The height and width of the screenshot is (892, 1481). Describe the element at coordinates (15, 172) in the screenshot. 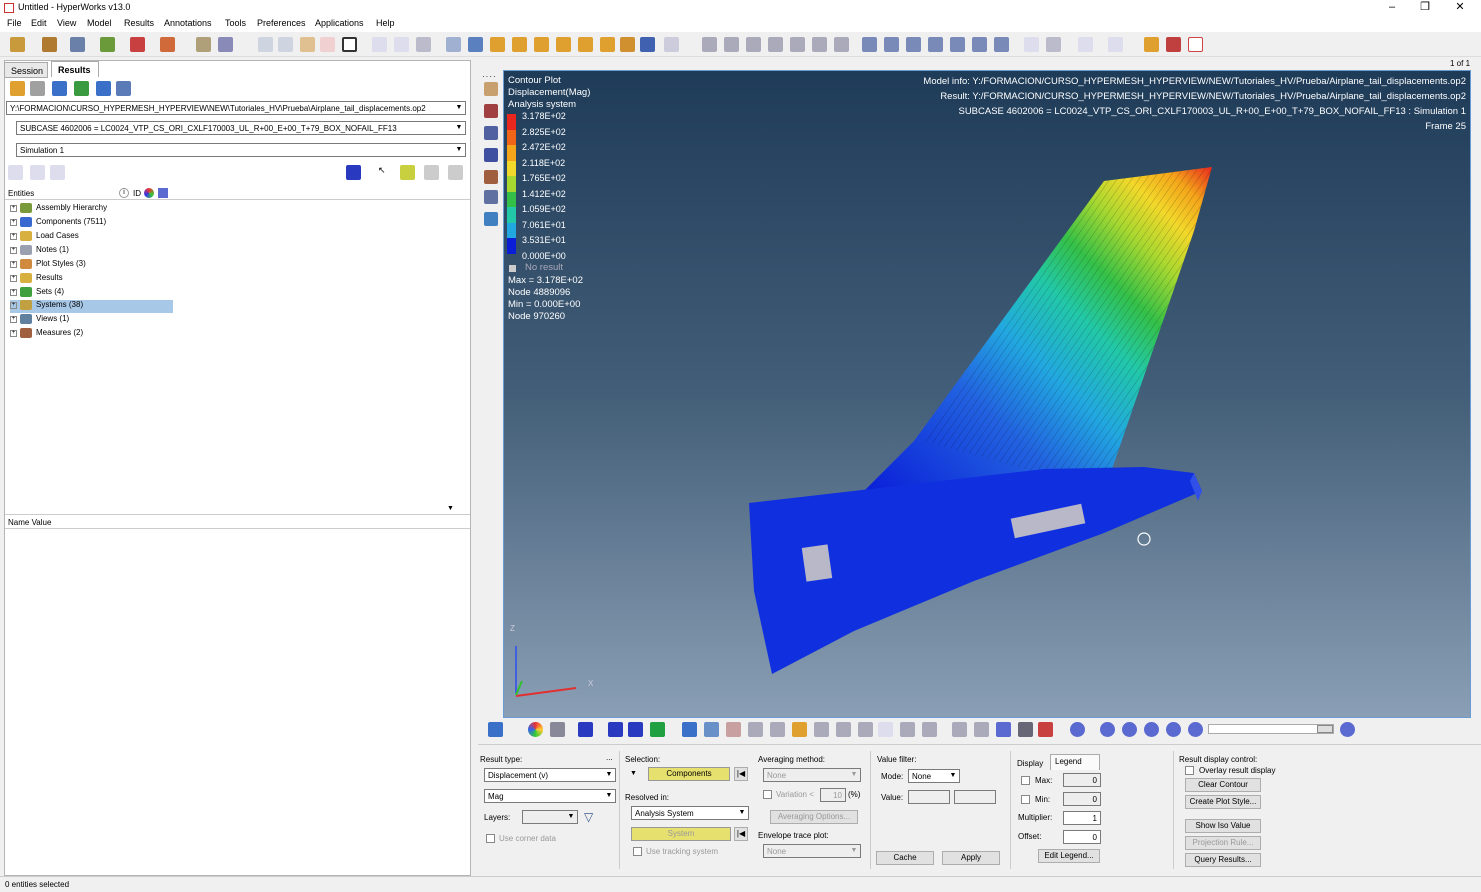

I see `filter-icon` at that location.